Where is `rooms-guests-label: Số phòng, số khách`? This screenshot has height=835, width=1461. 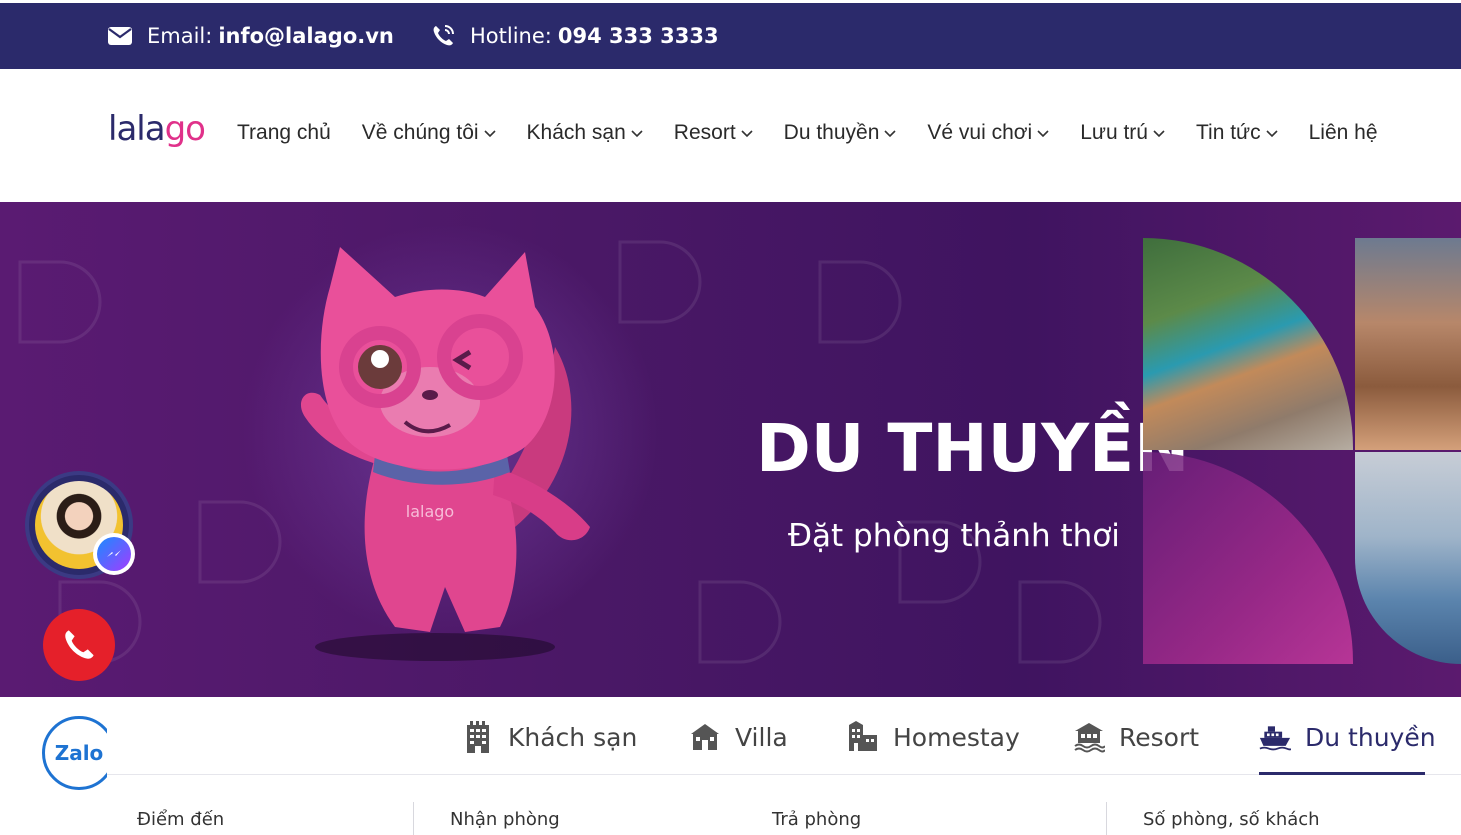 rooms-guests-label: Số phòng, số khách is located at coordinates (1231, 819).